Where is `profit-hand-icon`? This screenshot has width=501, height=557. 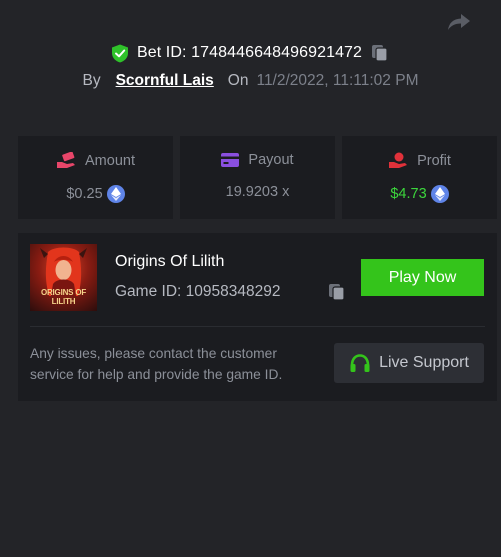
profit-hand-icon is located at coordinates (398, 160).